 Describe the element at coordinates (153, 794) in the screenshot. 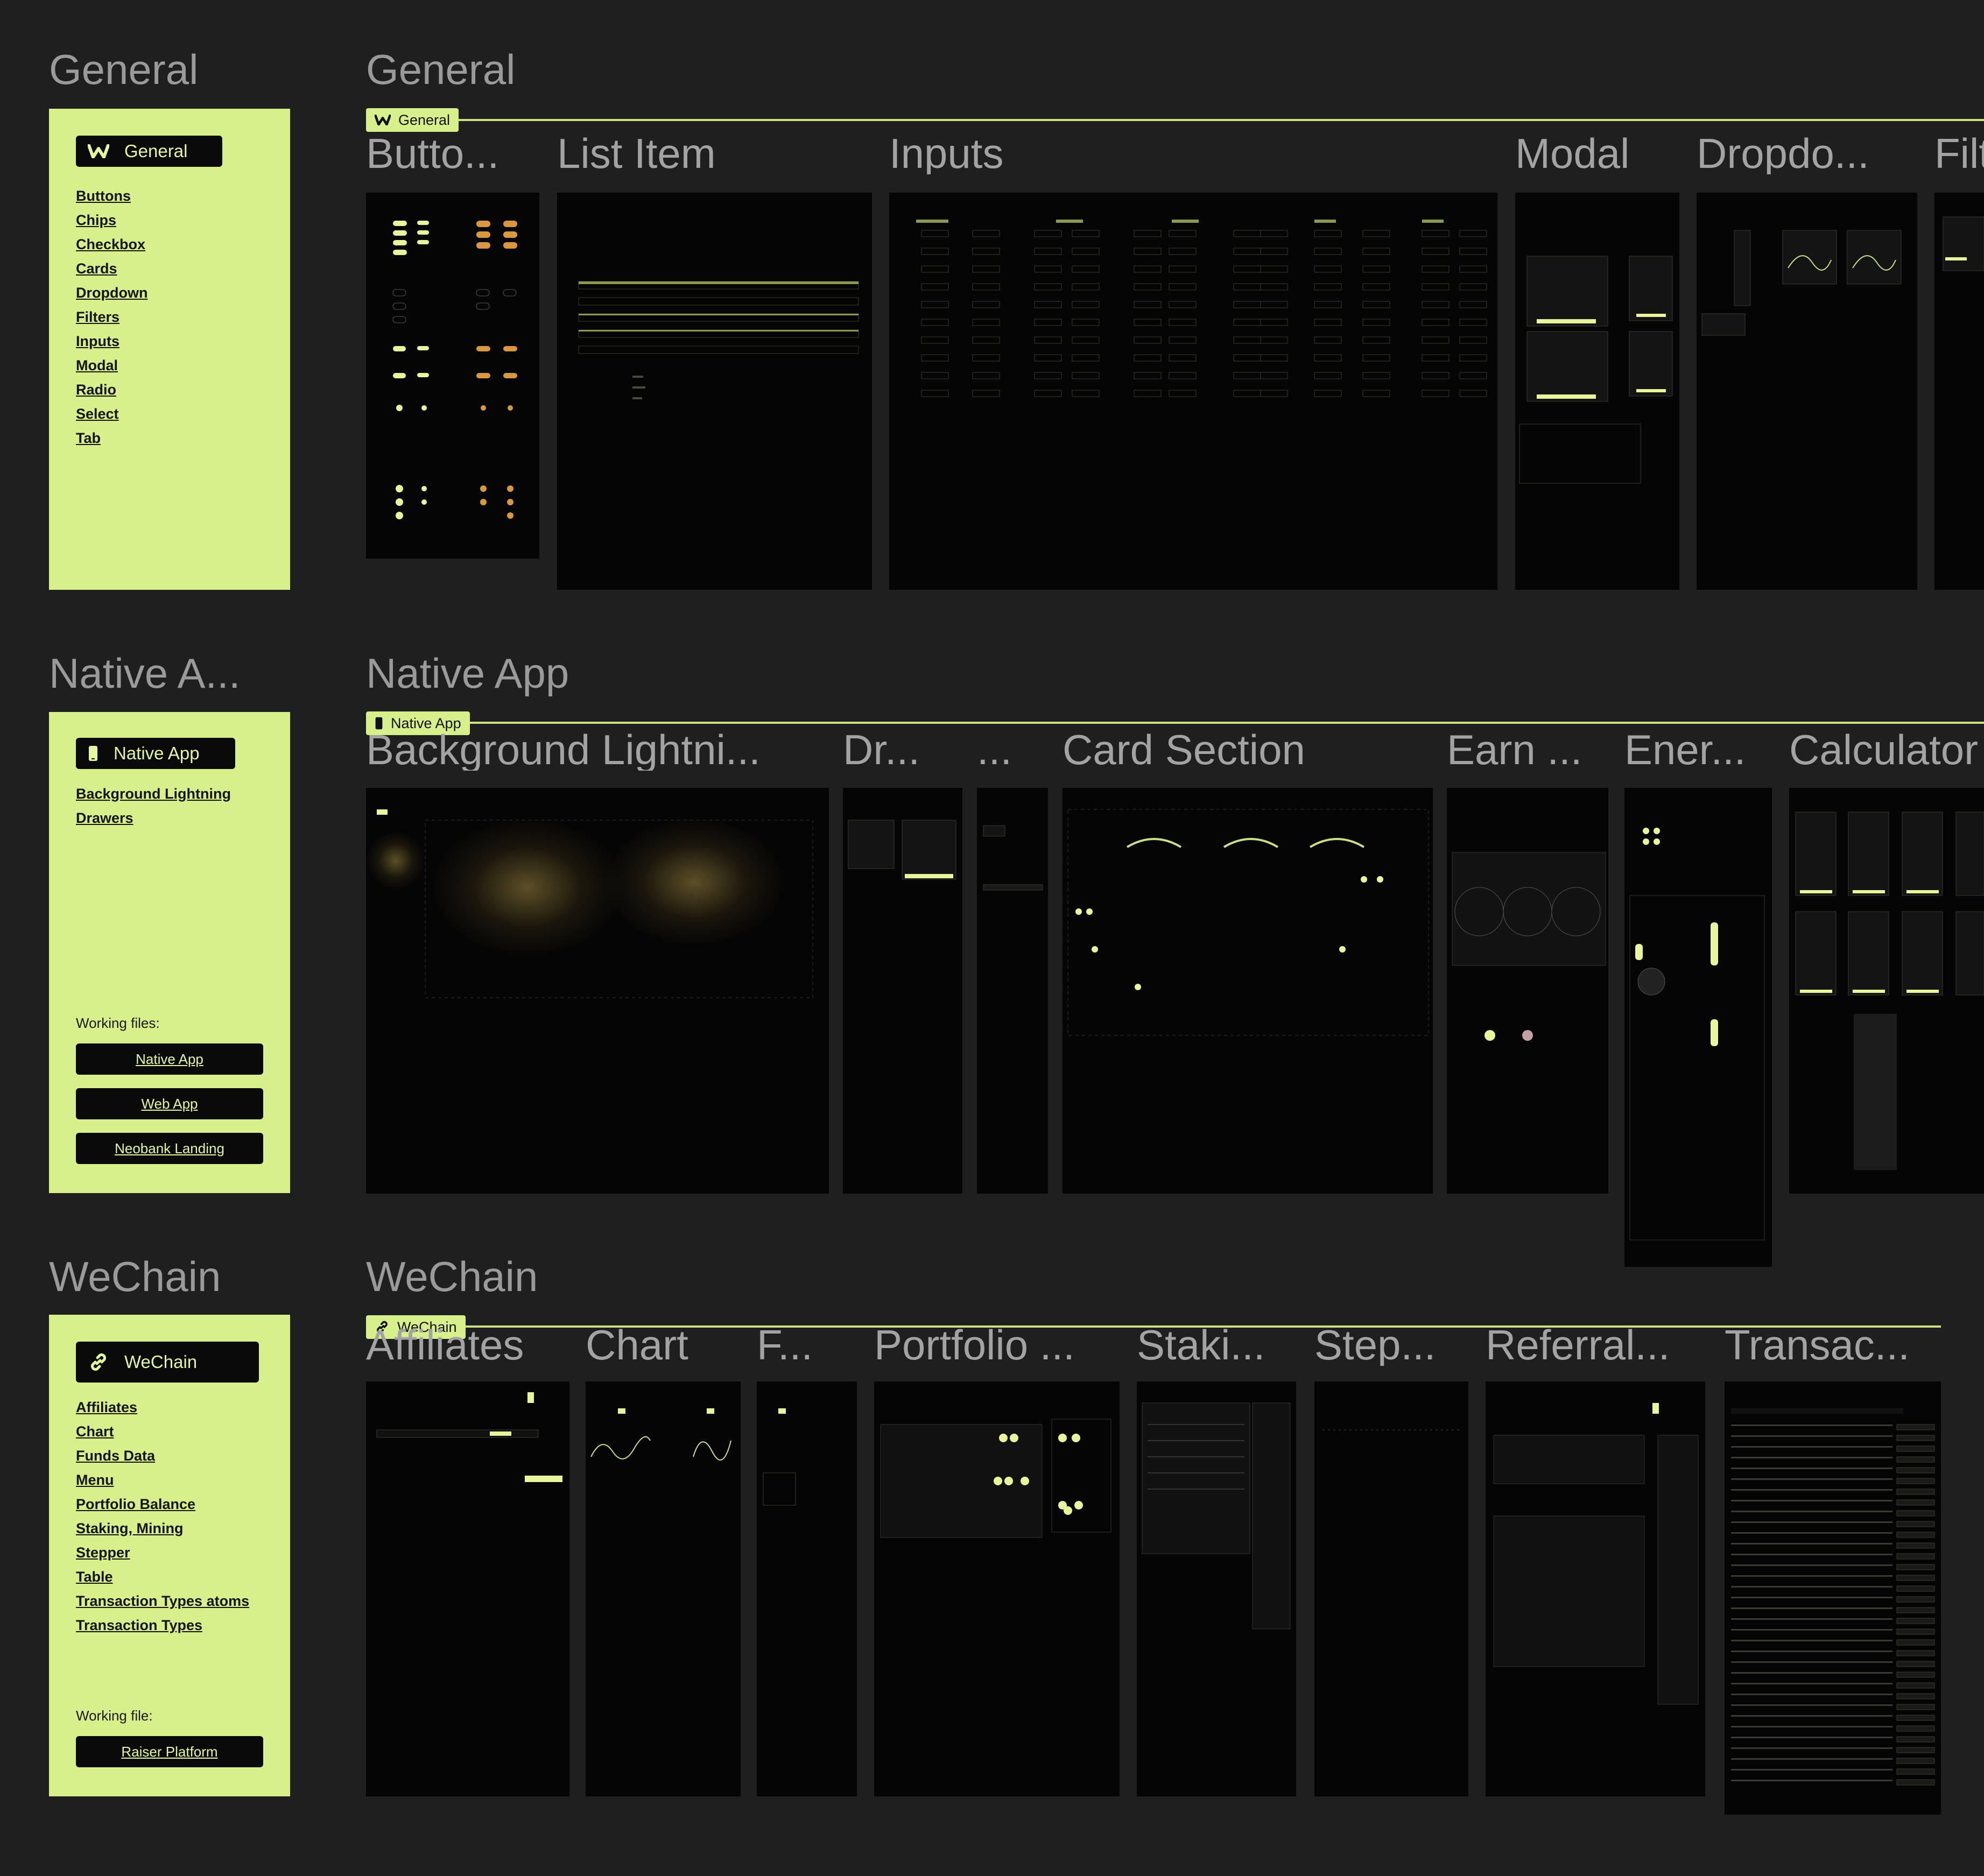

I see `nav-link-background-lightning: Background Lightning` at that location.